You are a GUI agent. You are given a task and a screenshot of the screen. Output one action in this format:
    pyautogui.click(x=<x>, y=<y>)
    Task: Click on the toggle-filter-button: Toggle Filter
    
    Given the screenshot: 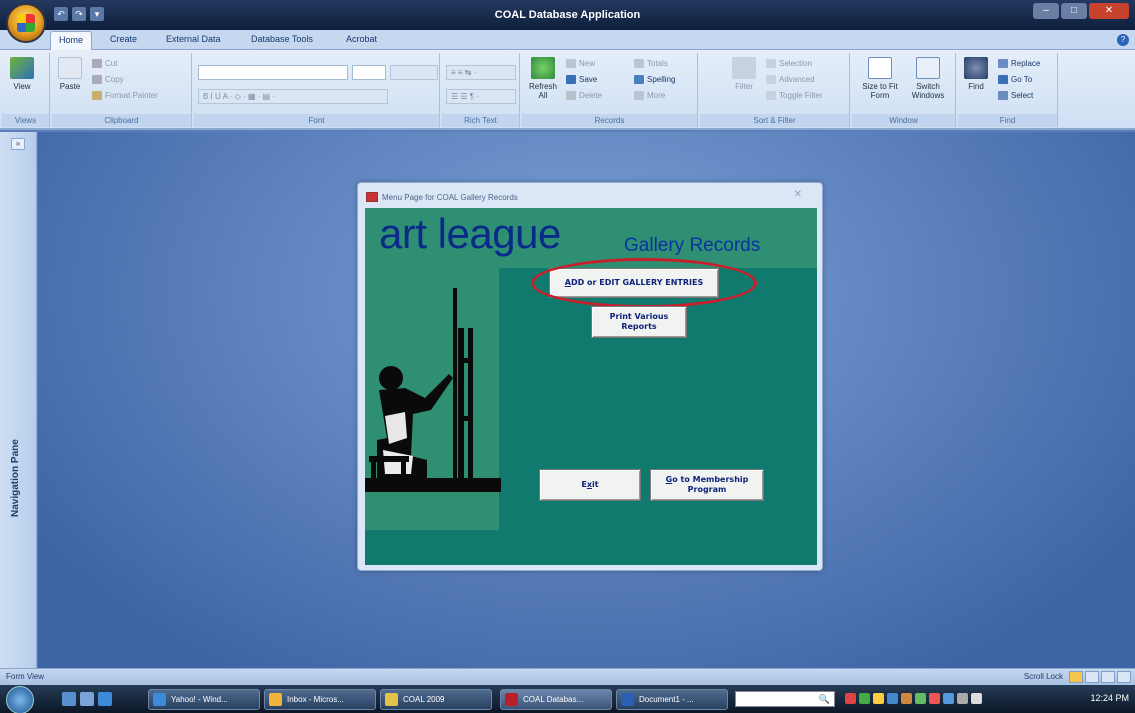 What is the action you would take?
    pyautogui.click(x=794, y=96)
    